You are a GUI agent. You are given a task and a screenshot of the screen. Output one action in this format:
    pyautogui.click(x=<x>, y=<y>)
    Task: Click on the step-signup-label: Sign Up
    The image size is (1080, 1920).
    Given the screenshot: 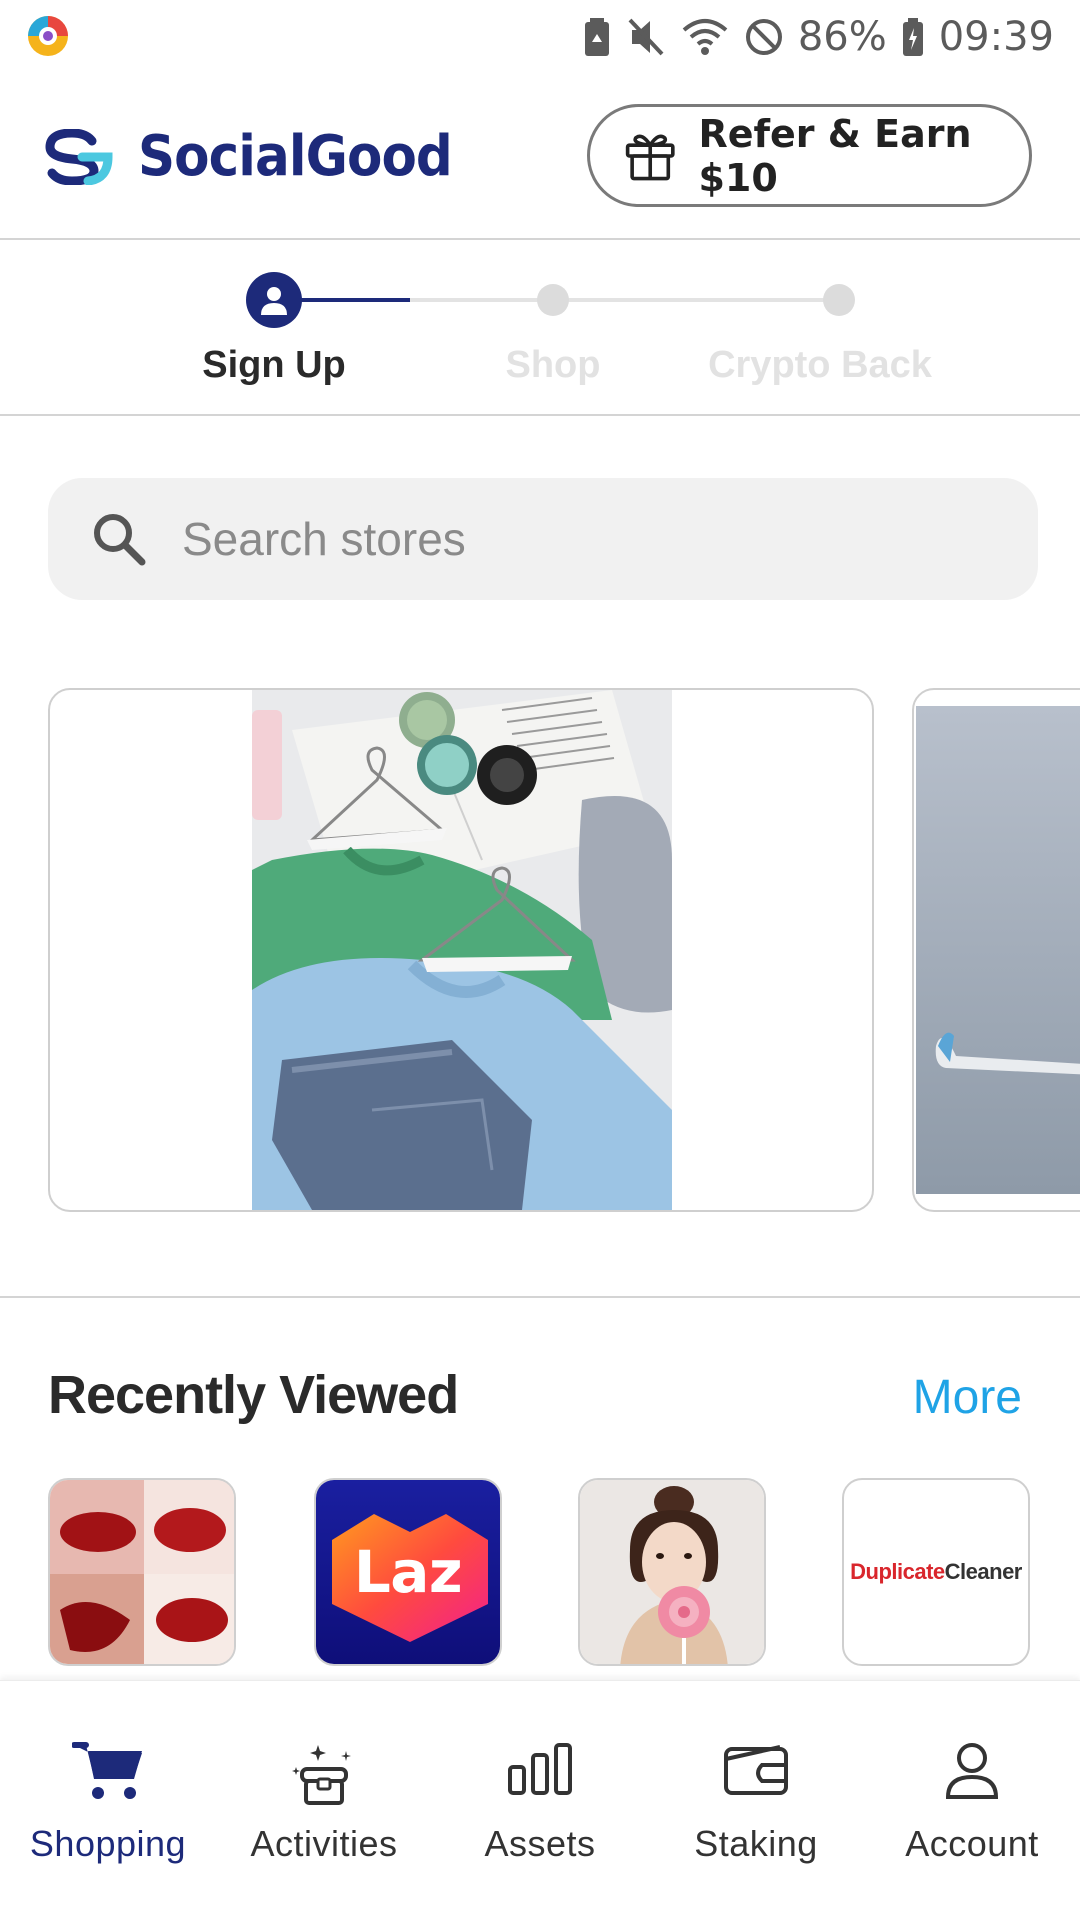 What is the action you would take?
    pyautogui.click(x=274, y=365)
    